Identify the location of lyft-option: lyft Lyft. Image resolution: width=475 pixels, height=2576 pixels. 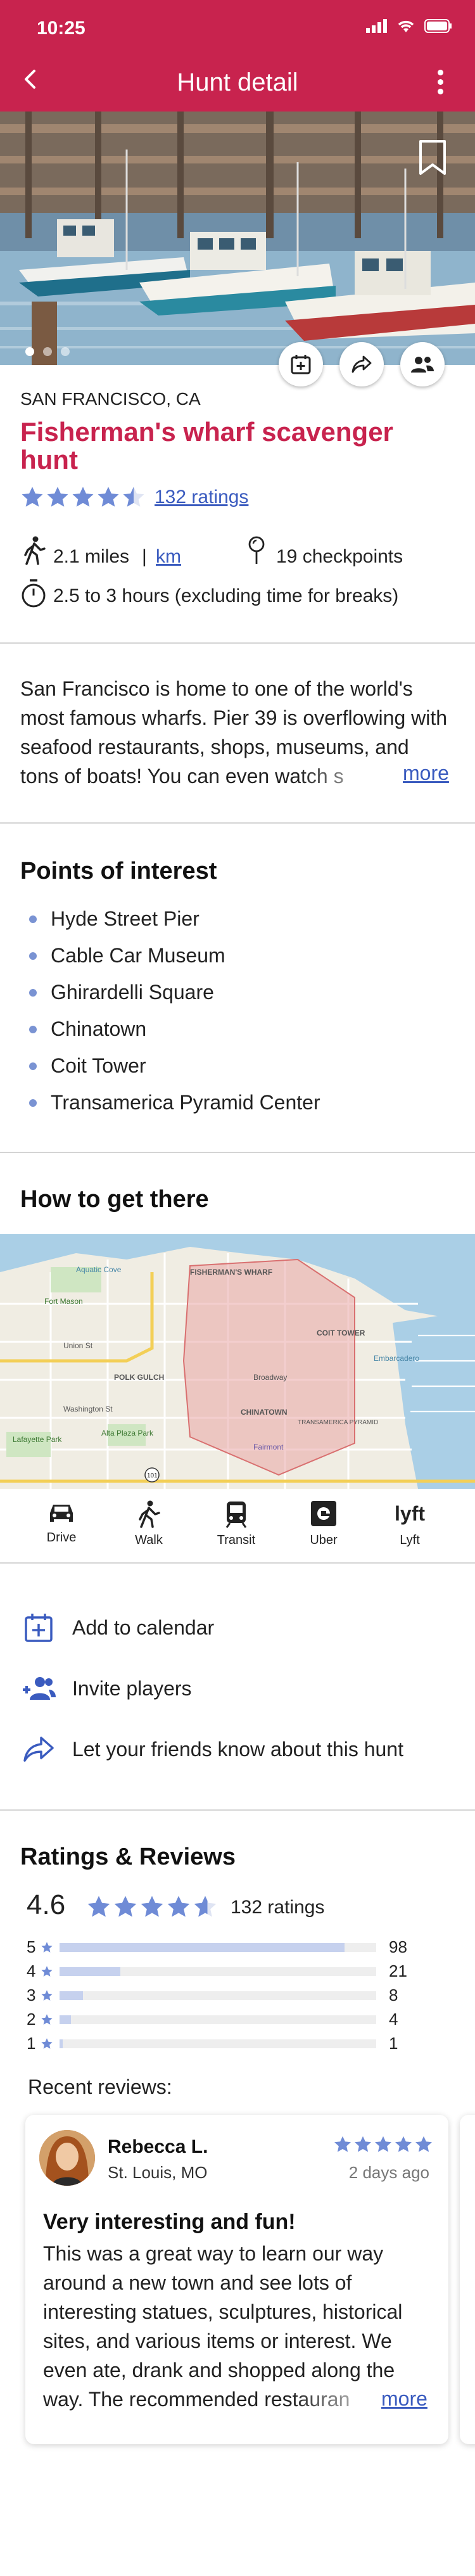
(409, 1524).